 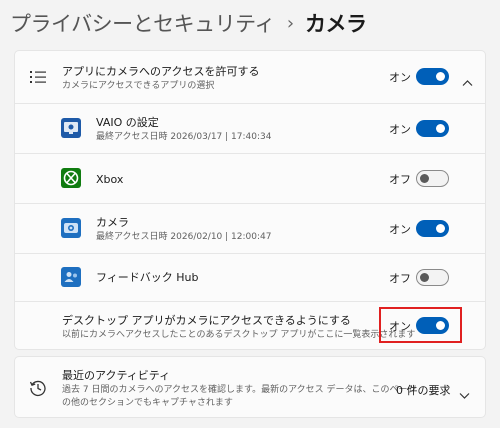 What do you see at coordinates (71, 228) in the screenshot?
I see `camera-app-icon` at bounding box center [71, 228].